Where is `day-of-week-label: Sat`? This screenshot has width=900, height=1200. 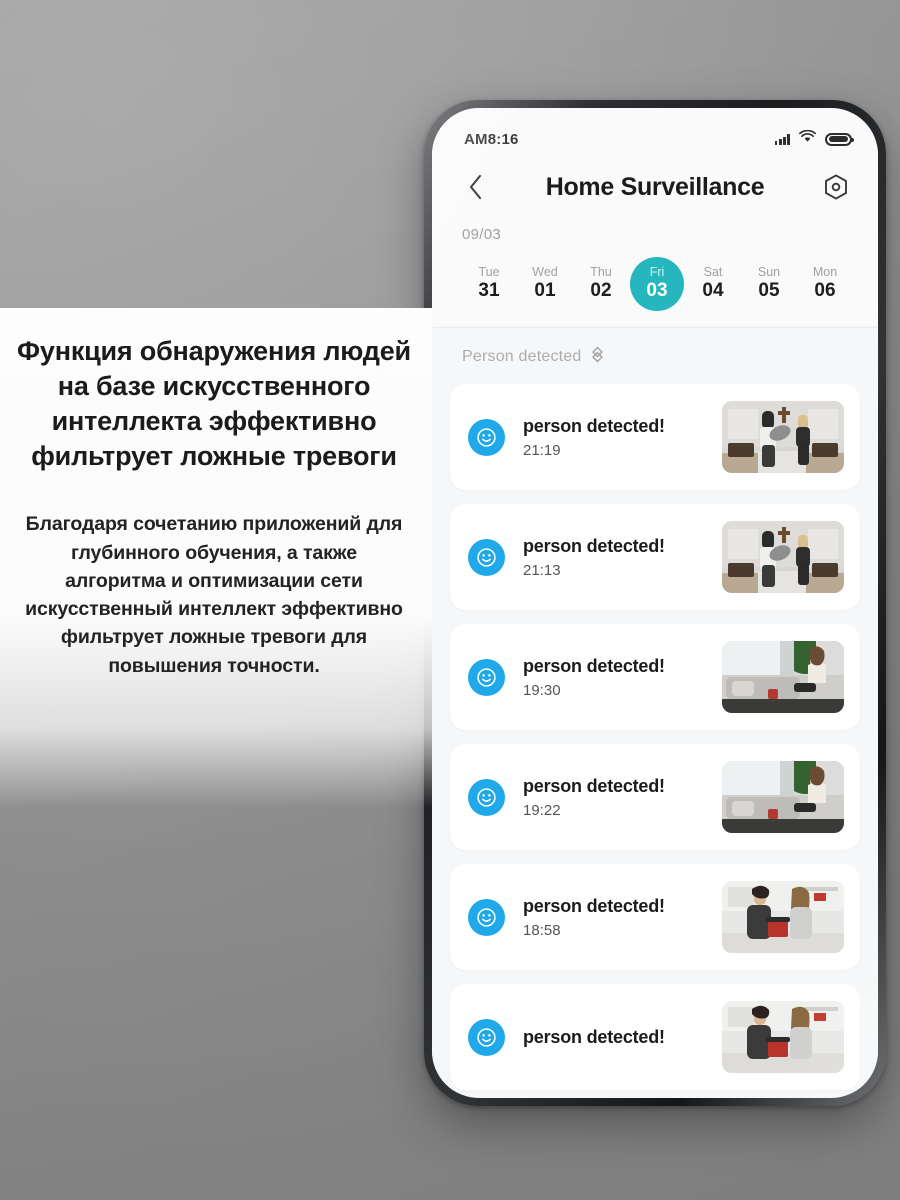 day-of-week-label: Sat is located at coordinates (713, 271).